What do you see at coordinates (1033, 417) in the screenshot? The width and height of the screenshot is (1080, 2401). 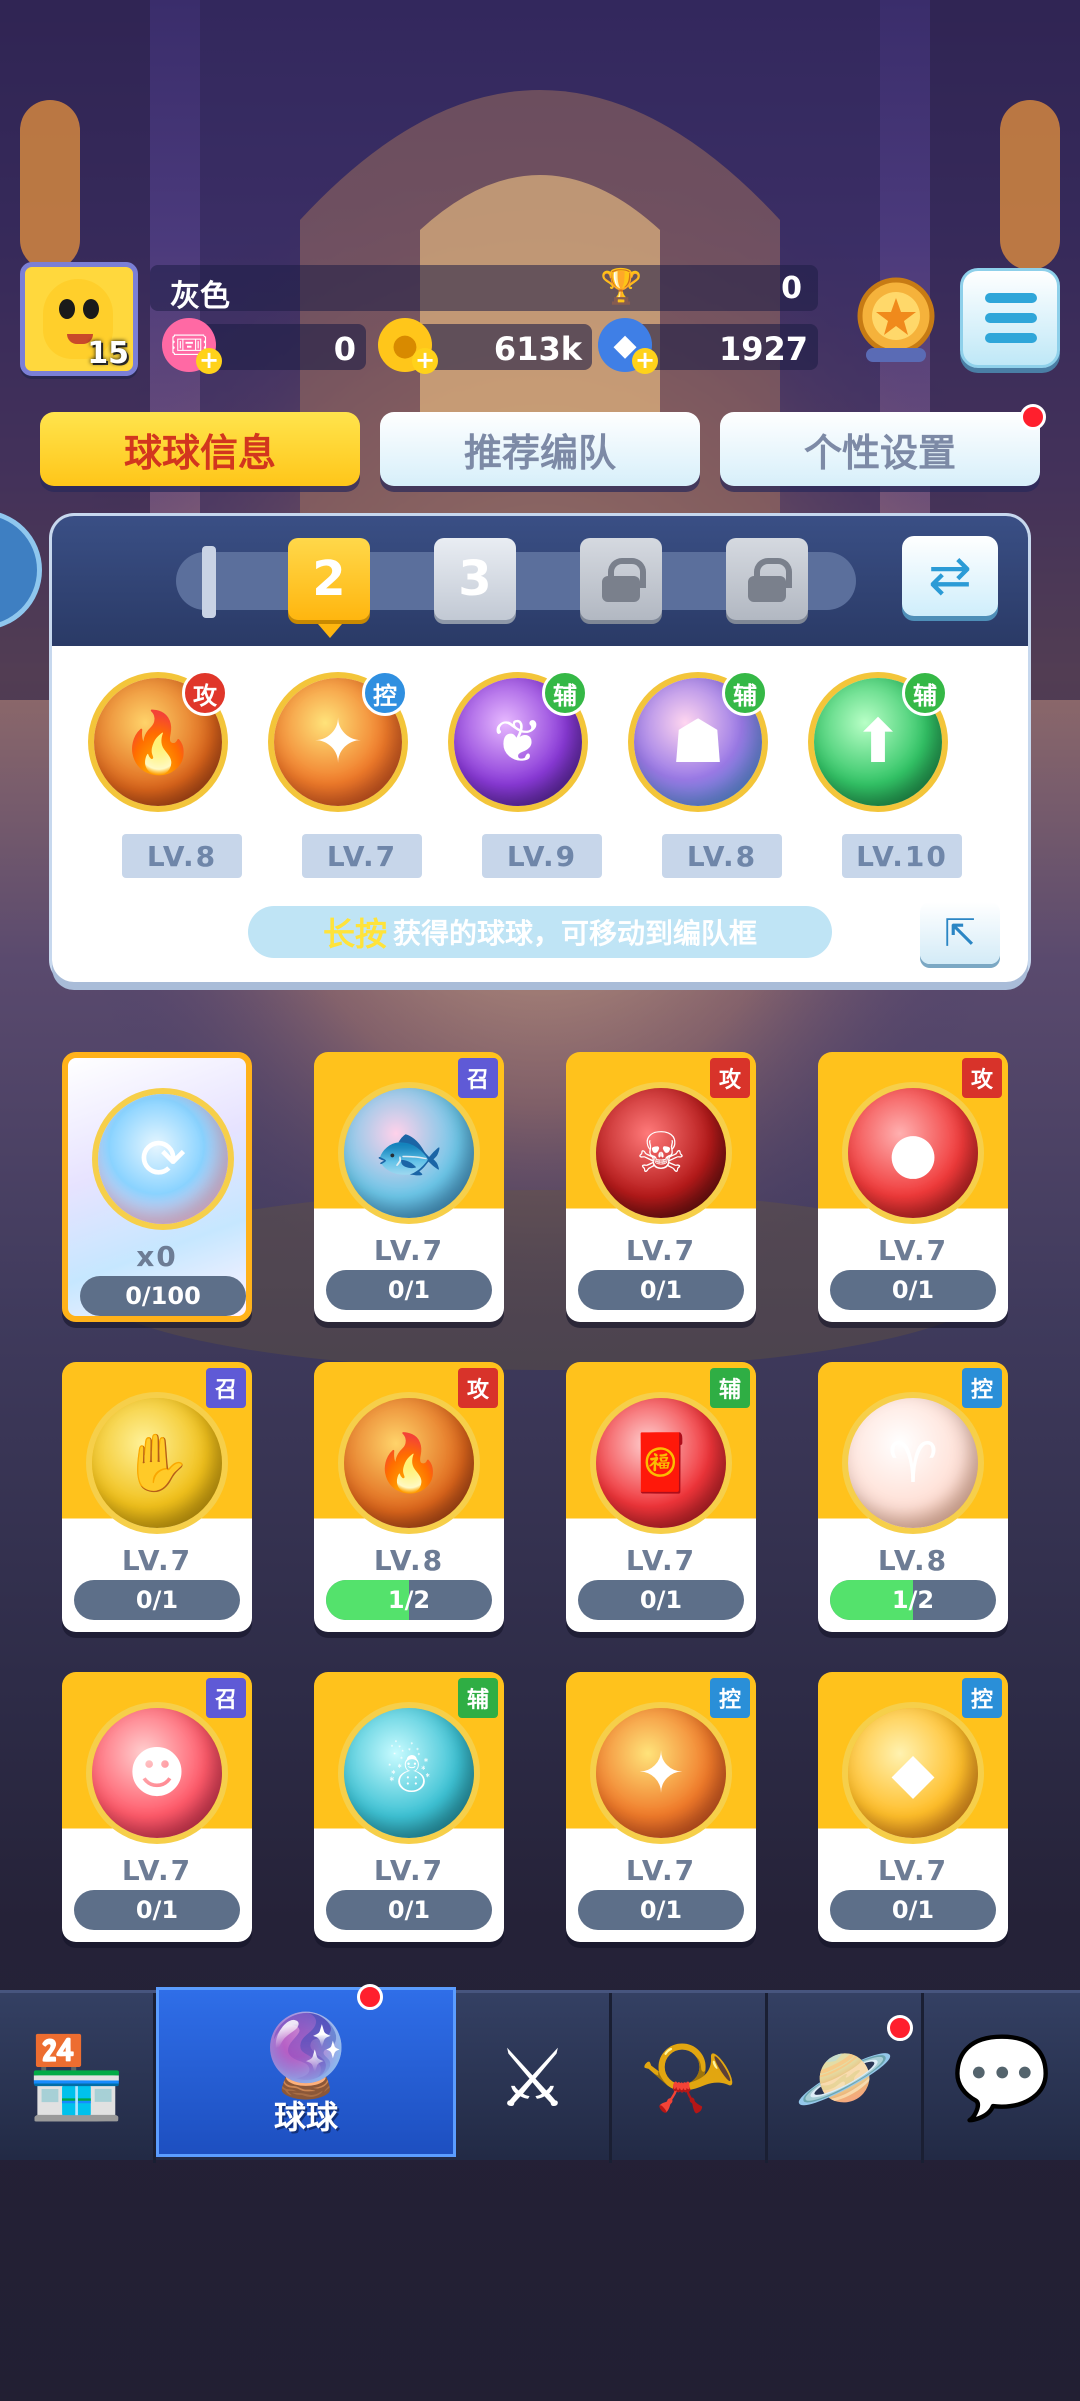 I see `settings-notification-dot` at bounding box center [1033, 417].